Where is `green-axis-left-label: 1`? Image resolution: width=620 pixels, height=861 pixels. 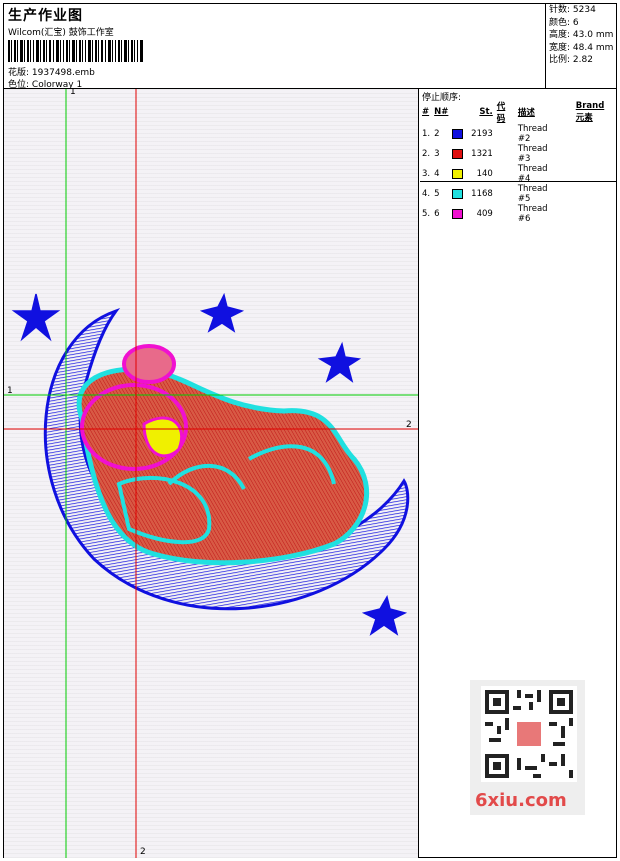 green-axis-left-label: 1 is located at coordinates (10, 391).